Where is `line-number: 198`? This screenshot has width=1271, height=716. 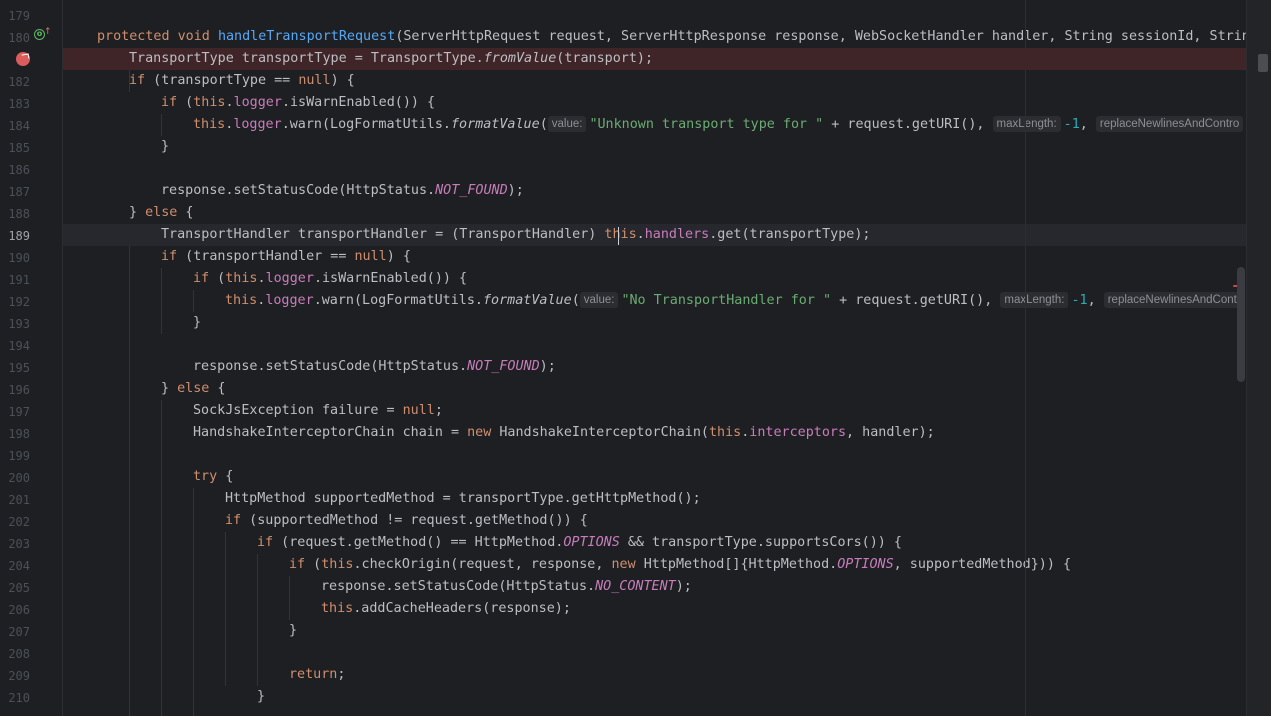 line-number: 198 is located at coordinates (19, 434).